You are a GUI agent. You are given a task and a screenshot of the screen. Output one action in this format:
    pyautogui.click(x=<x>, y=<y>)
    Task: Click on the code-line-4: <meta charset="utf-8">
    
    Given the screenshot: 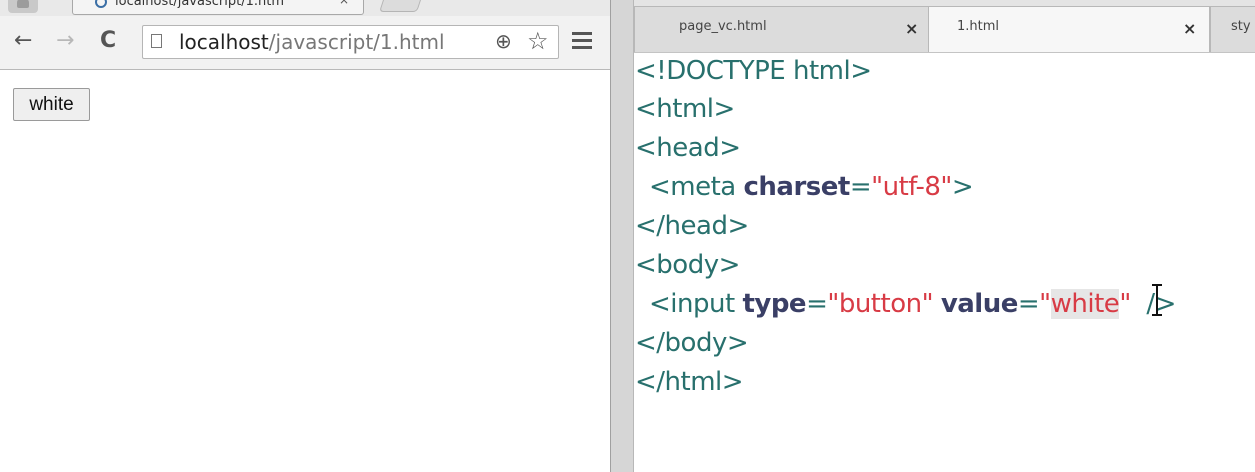 What is the action you would take?
    pyautogui.click(x=811, y=187)
    